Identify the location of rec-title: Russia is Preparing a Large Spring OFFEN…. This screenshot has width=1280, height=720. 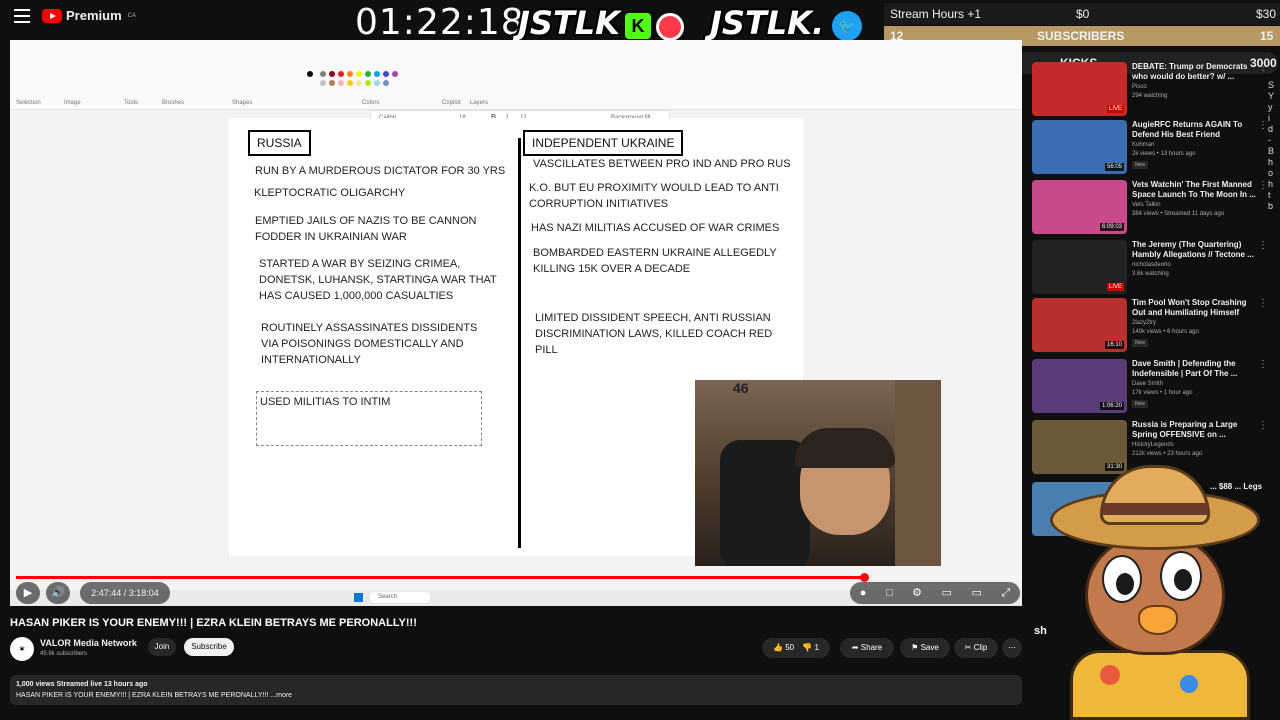
(1194, 430).